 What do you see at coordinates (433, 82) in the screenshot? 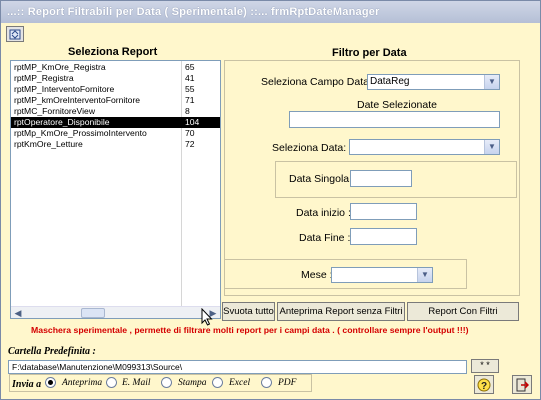
I see `campo-data-select: DataReg ▼` at bounding box center [433, 82].